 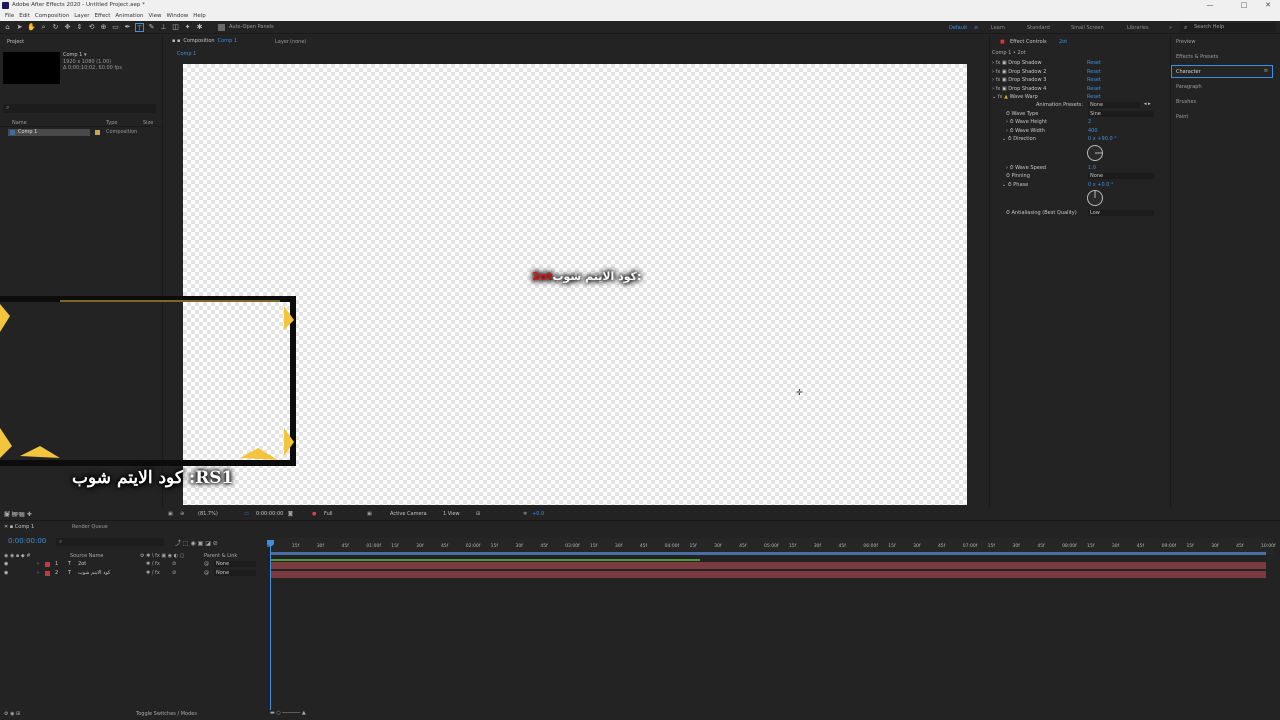 What do you see at coordinates (1094, 97) in the screenshot?
I see `fx-reset-wave-warp: Reset` at bounding box center [1094, 97].